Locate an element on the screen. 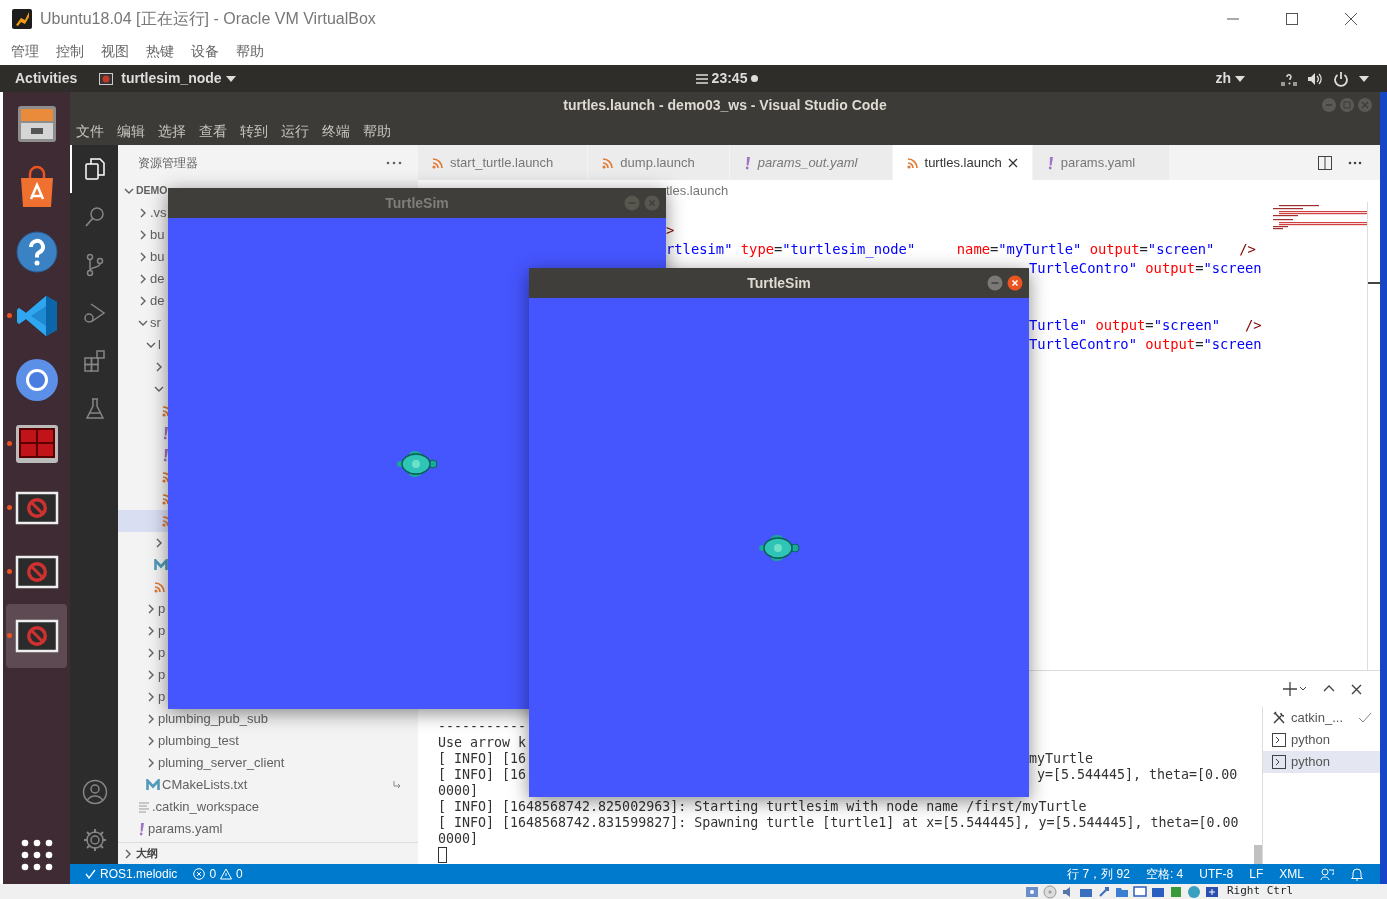  settings-icon is located at coordinates (95, 840).